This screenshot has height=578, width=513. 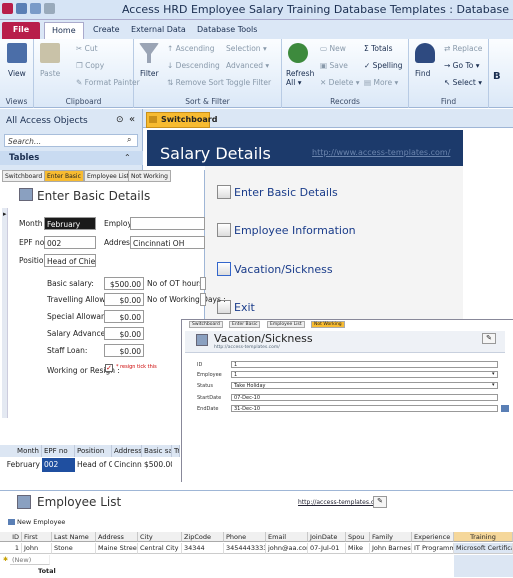 I want to click on emp-header-zip: ZipCode, so click(x=203, y=537).